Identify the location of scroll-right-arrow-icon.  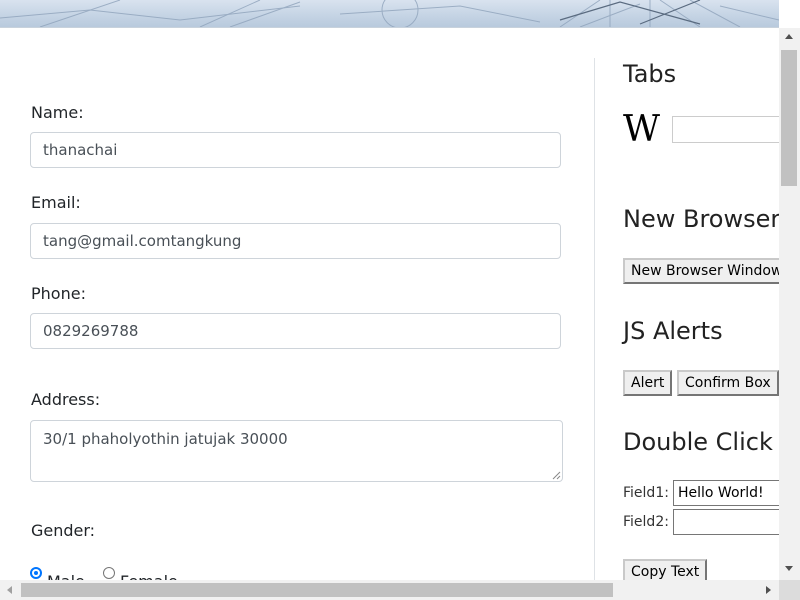
(768, 590).